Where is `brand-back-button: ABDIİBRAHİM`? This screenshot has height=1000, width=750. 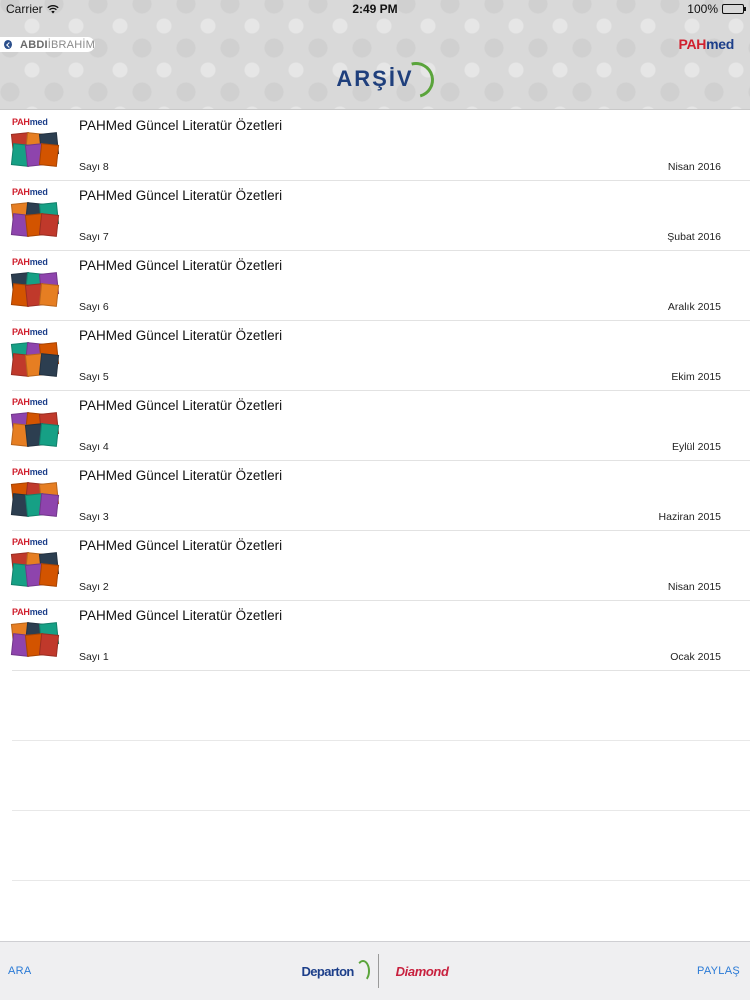
brand-back-button: ABDIİBRAHİM is located at coordinates (47, 44).